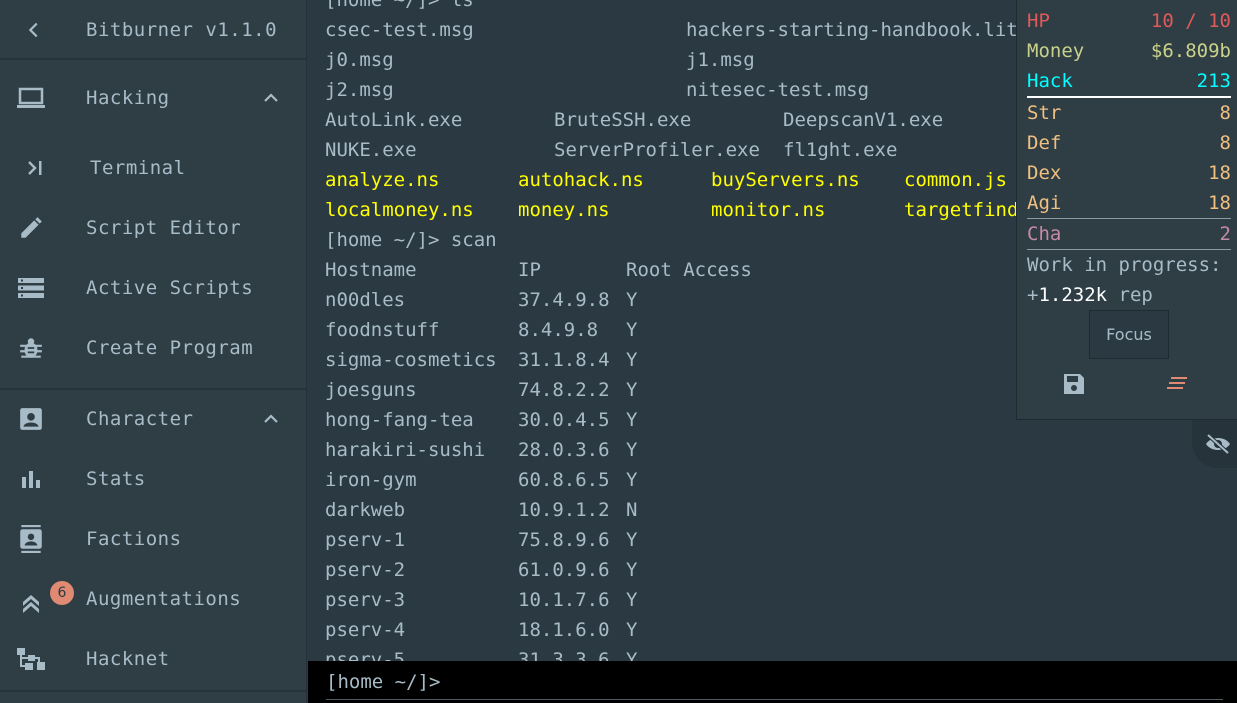 The width and height of the screenshot is (1237, 703). I want to click on sidebar-group-label: Hacking, so click(128, 98).